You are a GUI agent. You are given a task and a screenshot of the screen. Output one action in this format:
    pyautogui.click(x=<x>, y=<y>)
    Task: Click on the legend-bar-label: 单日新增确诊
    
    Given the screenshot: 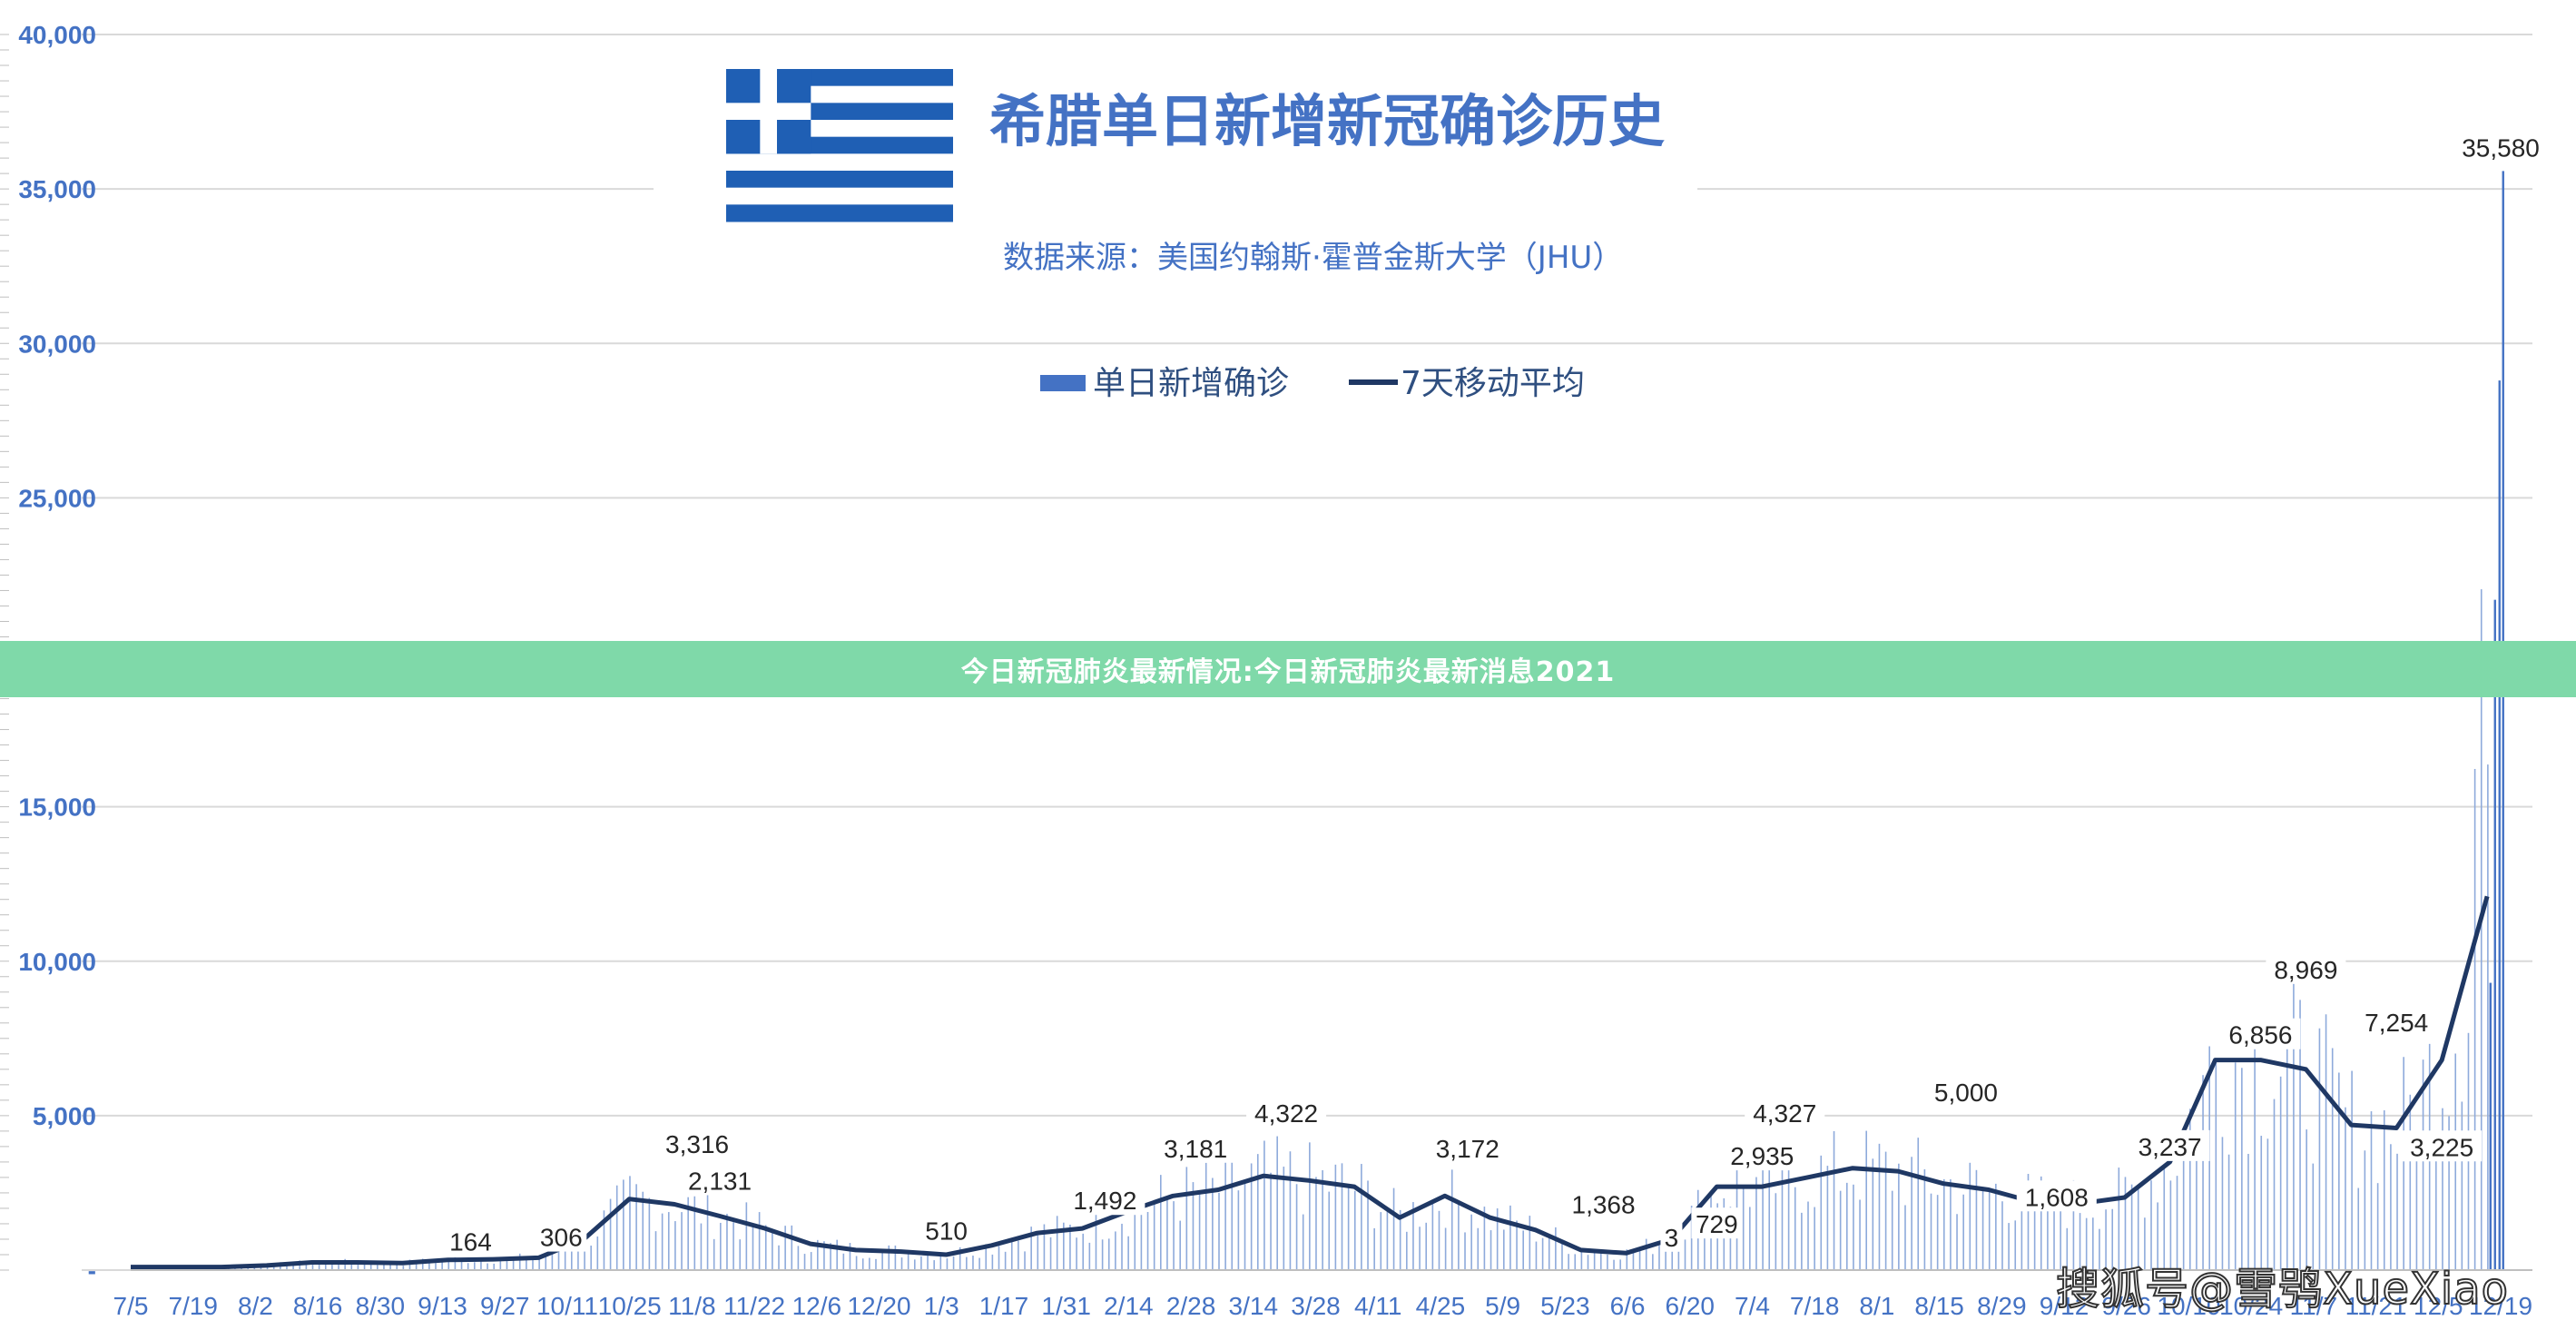 What is the action you would take?
    pyautogui.click(x=1191, y=383)
    